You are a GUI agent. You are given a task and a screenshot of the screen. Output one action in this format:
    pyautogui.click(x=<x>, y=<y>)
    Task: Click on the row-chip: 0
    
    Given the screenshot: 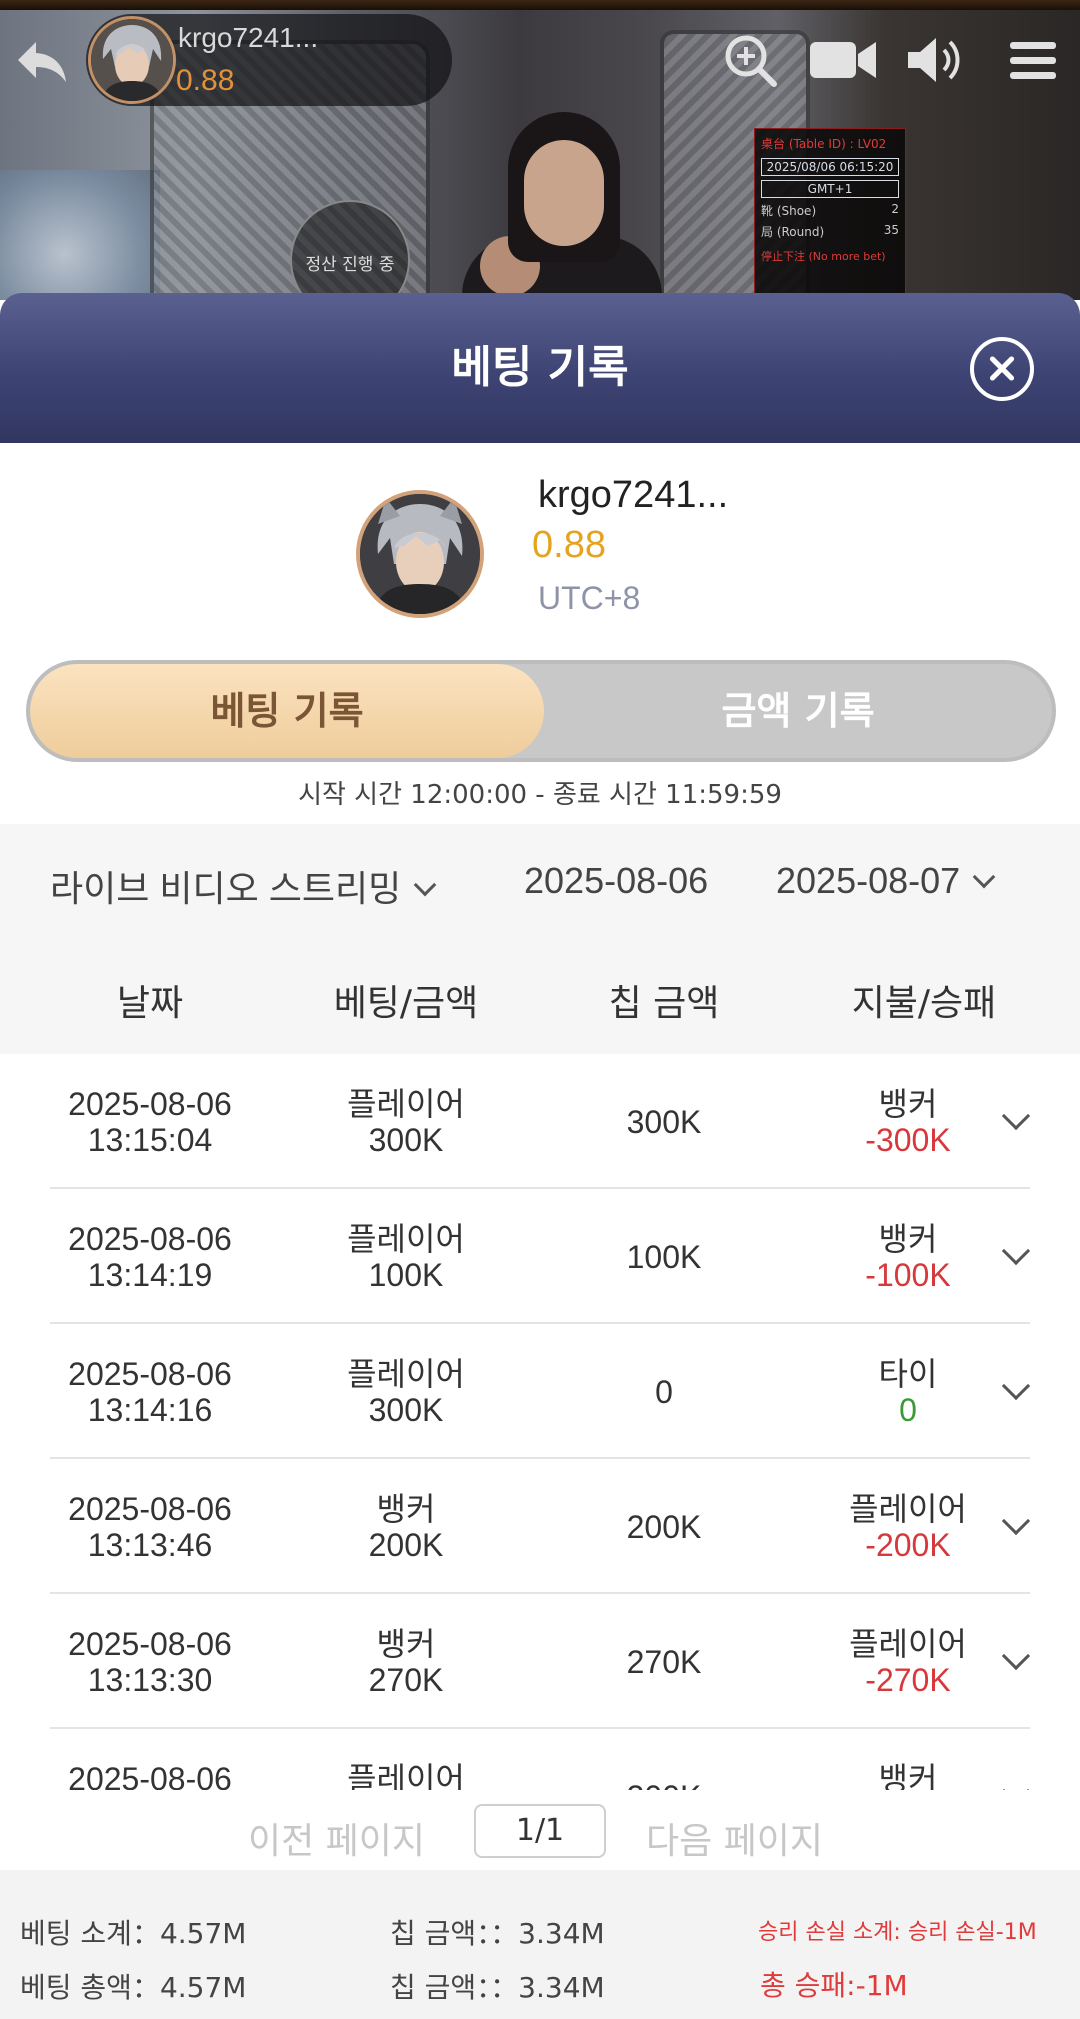 What is the action you would take?
    pyautogui.click(x=664, y=1392)
    